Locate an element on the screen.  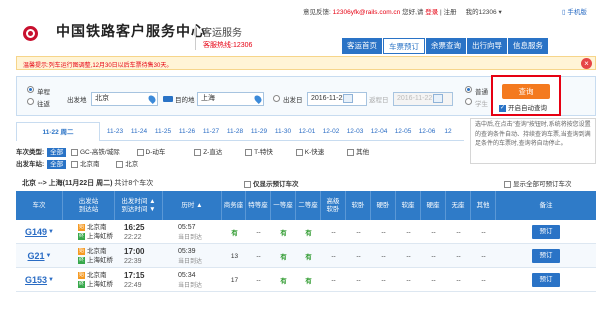
notice-text: 温馨提示:列车运行图调整,12月30日以后车票待售30天。 is located at coordinates (98, 66).